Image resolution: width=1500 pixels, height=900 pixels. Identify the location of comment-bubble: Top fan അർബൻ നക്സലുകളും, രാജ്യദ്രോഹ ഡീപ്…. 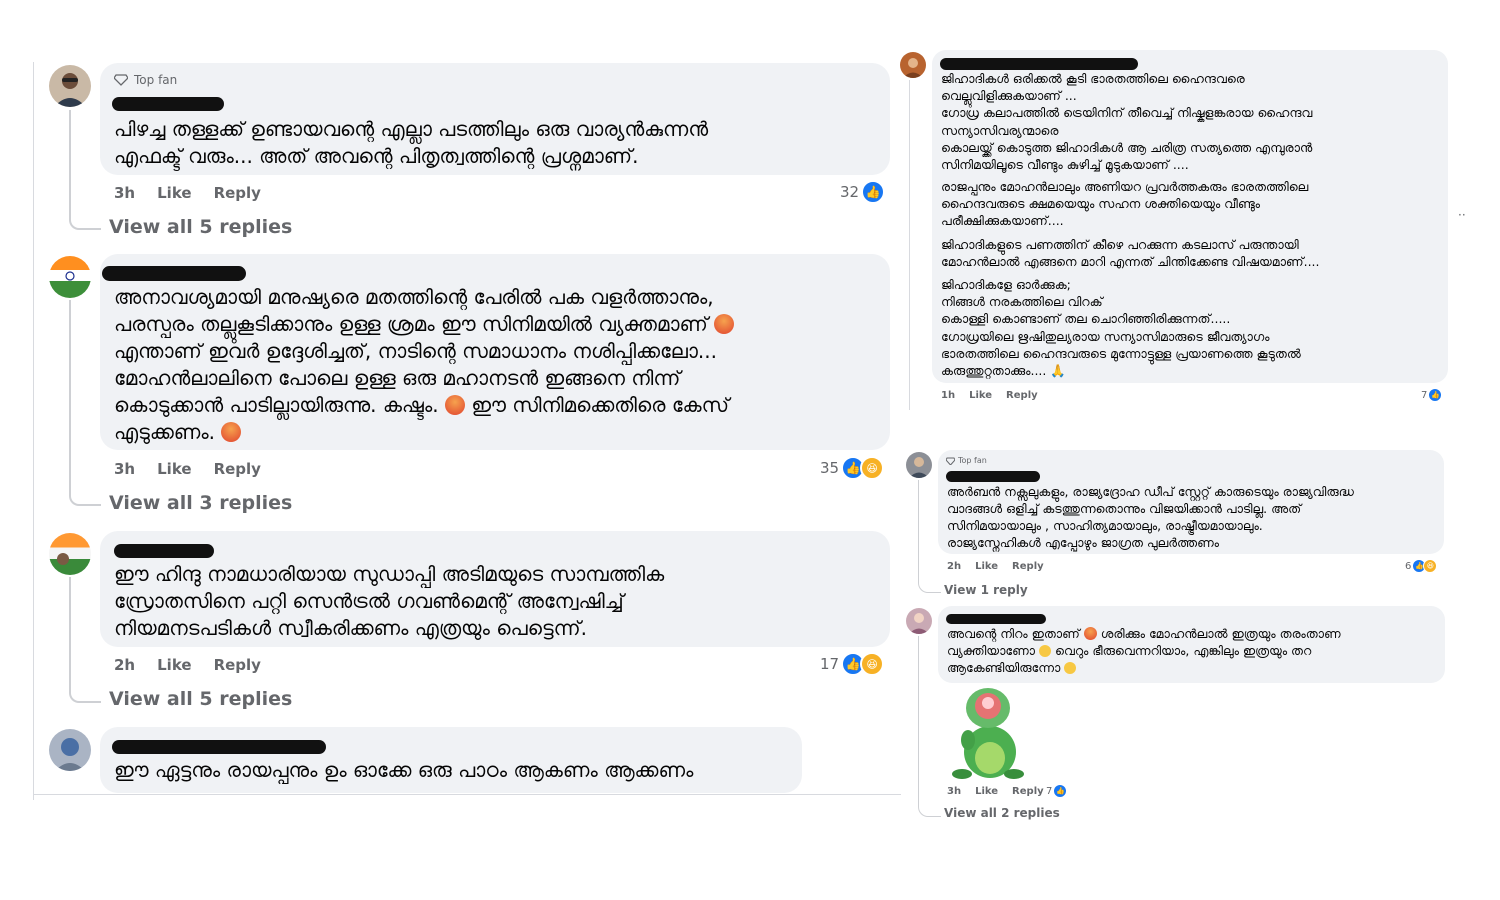
(1191, 502).